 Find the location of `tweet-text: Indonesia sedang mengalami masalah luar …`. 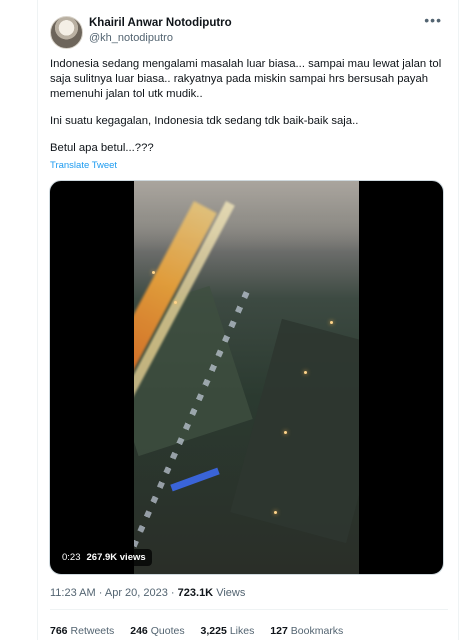

tweet-text: Indonesia sedang mengalami masalah luar … is located at coordinates (249, 106).